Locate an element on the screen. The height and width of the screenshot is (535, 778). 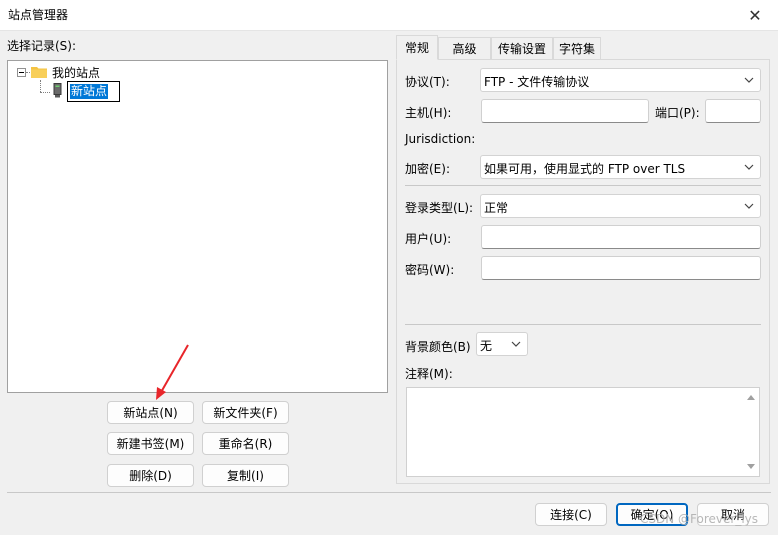
scroll-down-icon is located at coordinates (751, 466).